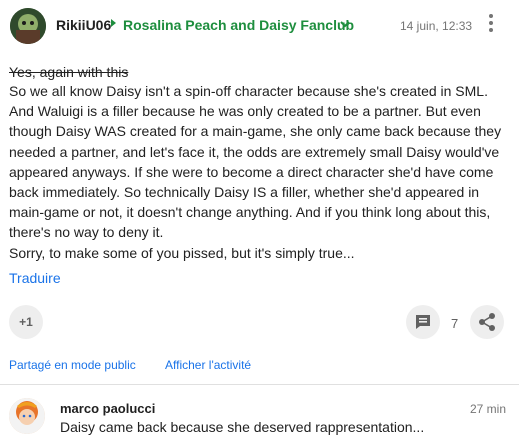  Describe the element at coordinates (345, 24) in the screenshot. I see `chevron-down-icon` at that location.